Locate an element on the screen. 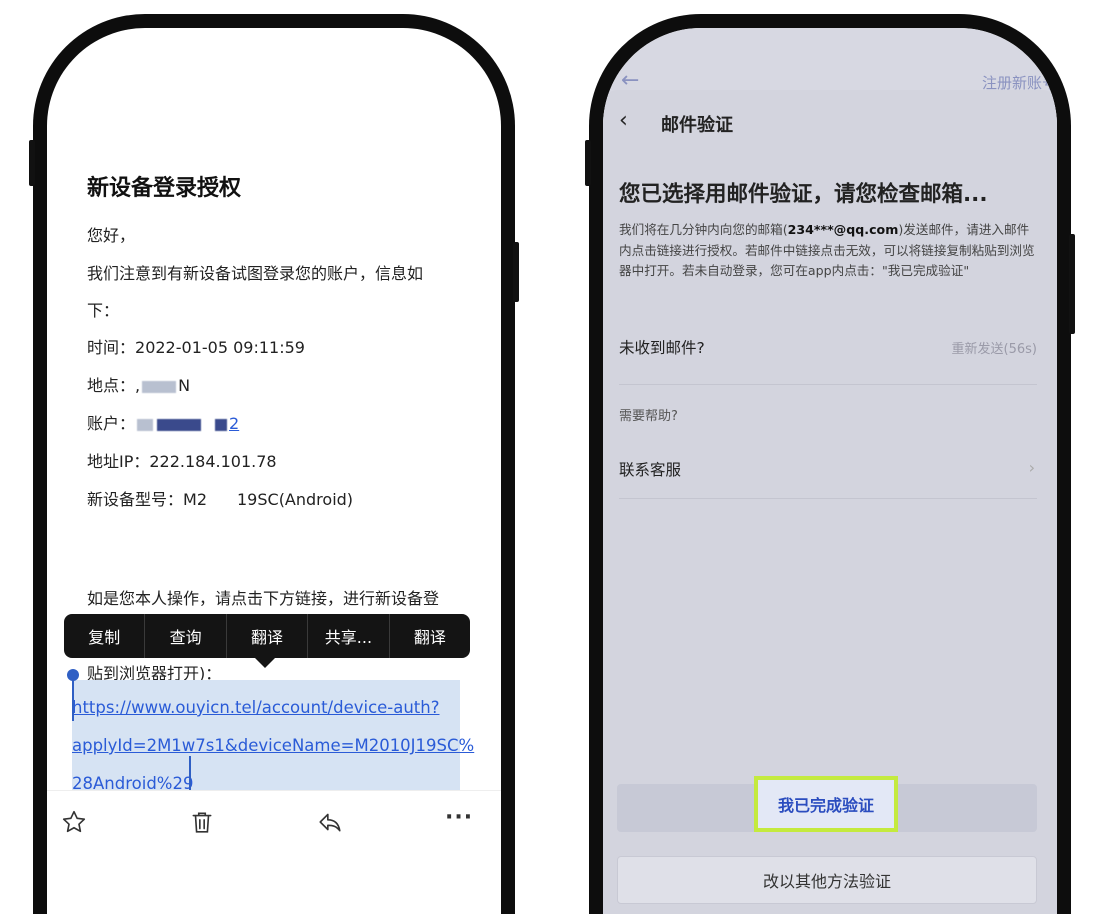 This screenshot has width=1112, height=914. ip-value: 222.184.101.78 is located at coordinates (213, 461).